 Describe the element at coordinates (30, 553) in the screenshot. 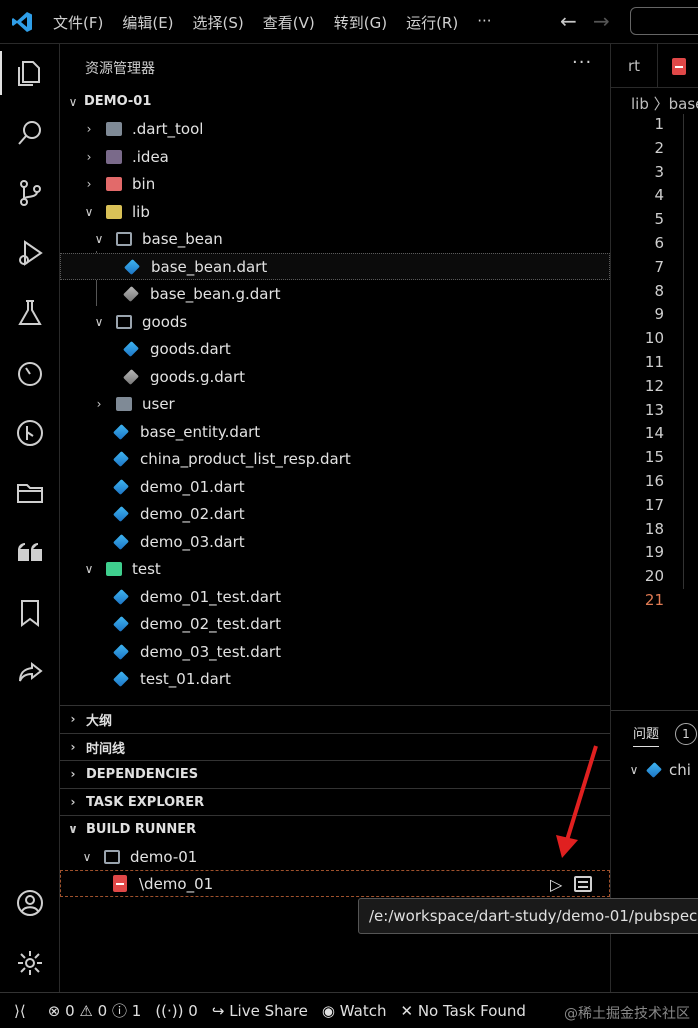

I see `quote-icon` at that location.